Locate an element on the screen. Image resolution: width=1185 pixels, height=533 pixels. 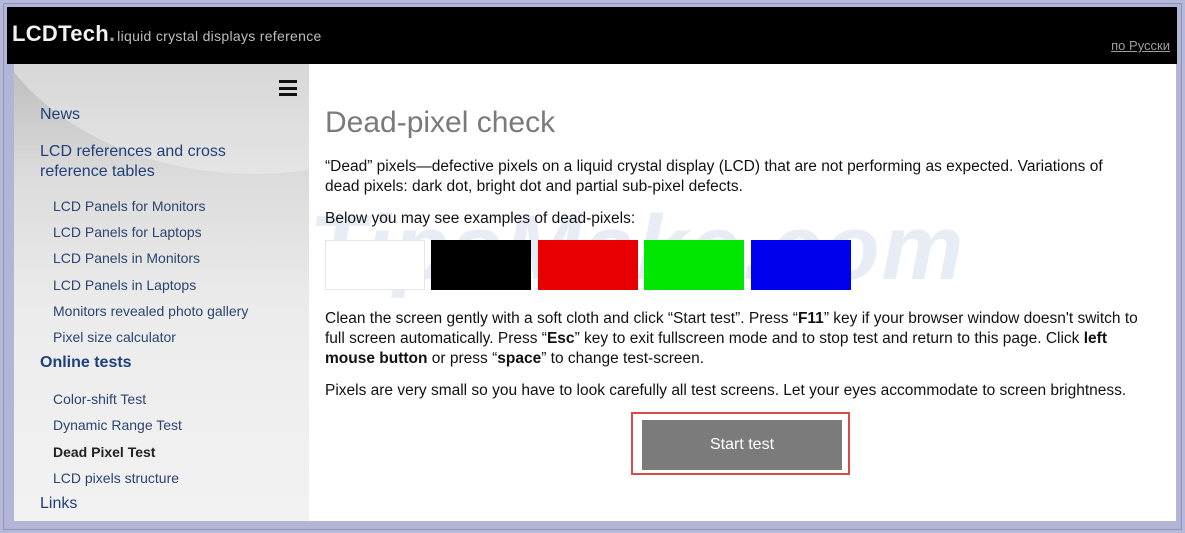
instruction-text: ” to change test-screen. is located at coordinates (623, 358).